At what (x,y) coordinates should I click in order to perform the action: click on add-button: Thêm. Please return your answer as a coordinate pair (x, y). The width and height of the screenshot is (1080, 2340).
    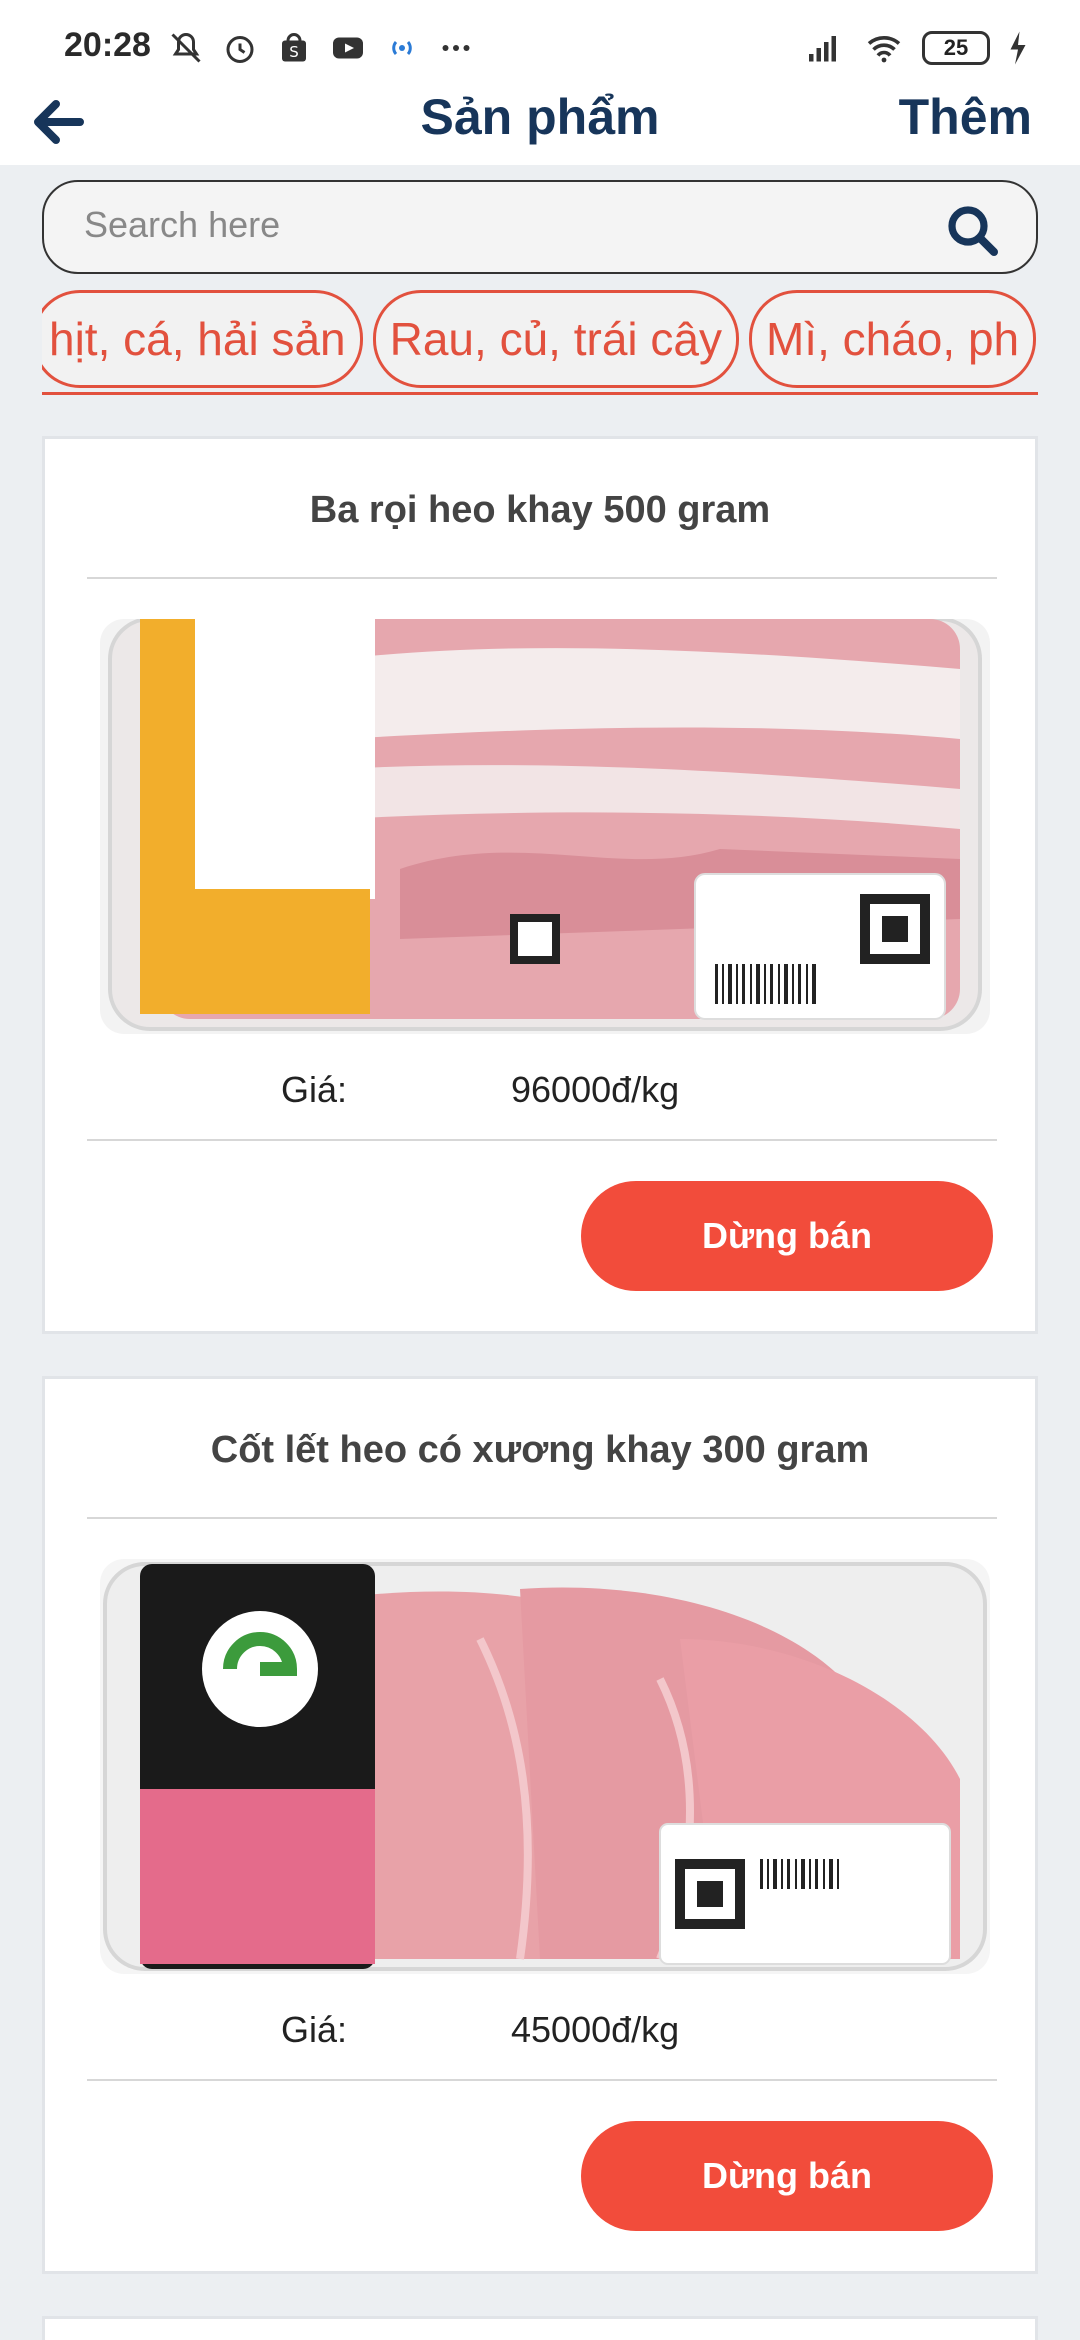
    Looking at the image, I should click on (965, 117).